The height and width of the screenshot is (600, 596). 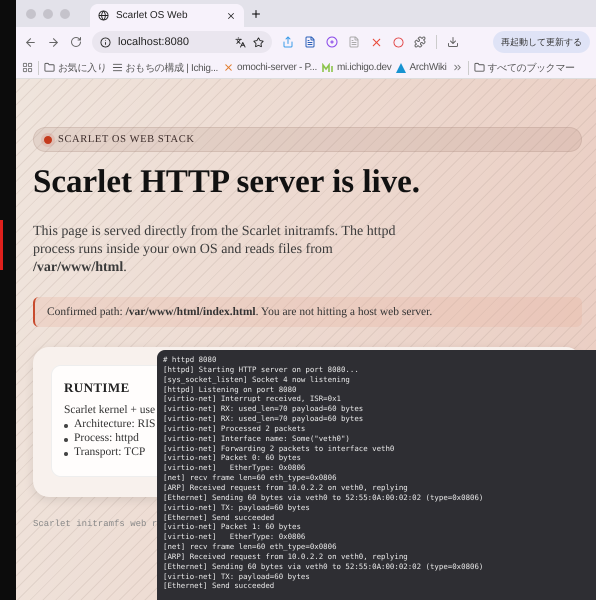 What do you see at coordinates (307, 312) in the screenshot?
I see `confirmed-path-notice: Confirmed path: /var/www/html/index.html. You are not hitting a host web server.` at bounding box center [307, 312].